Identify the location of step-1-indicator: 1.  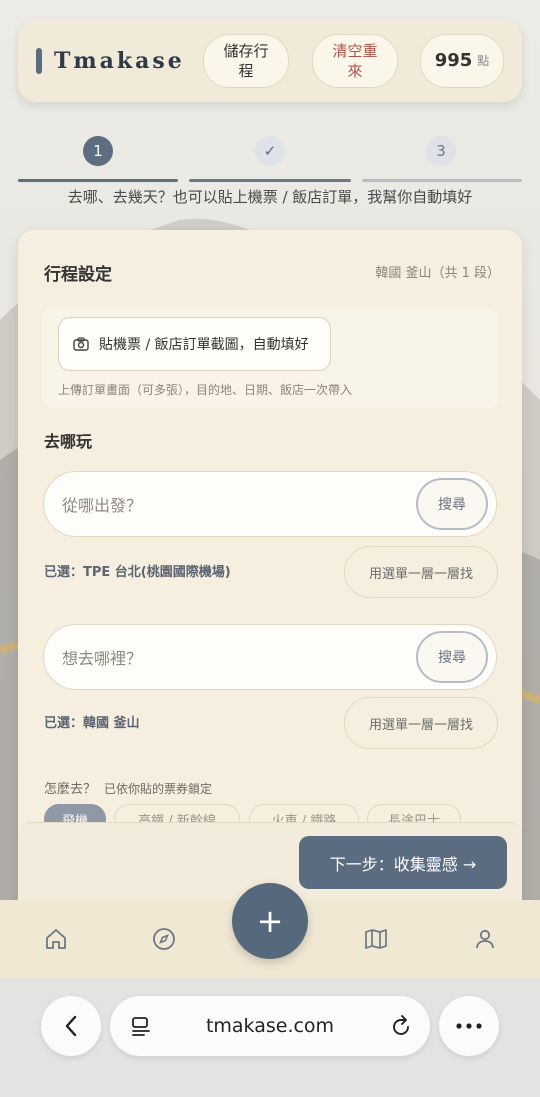
(98, 151).